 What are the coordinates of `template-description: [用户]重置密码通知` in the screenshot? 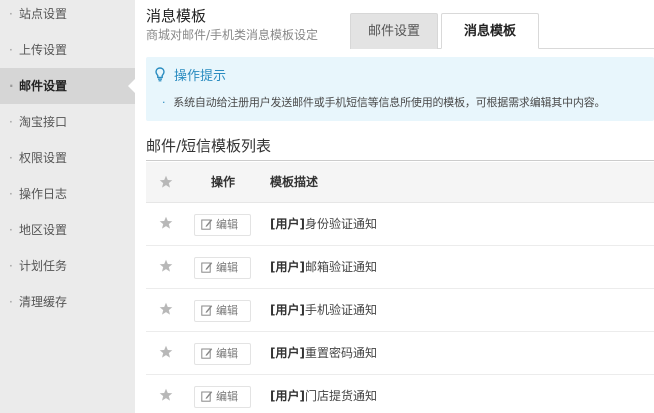 It's located at (323, 353).